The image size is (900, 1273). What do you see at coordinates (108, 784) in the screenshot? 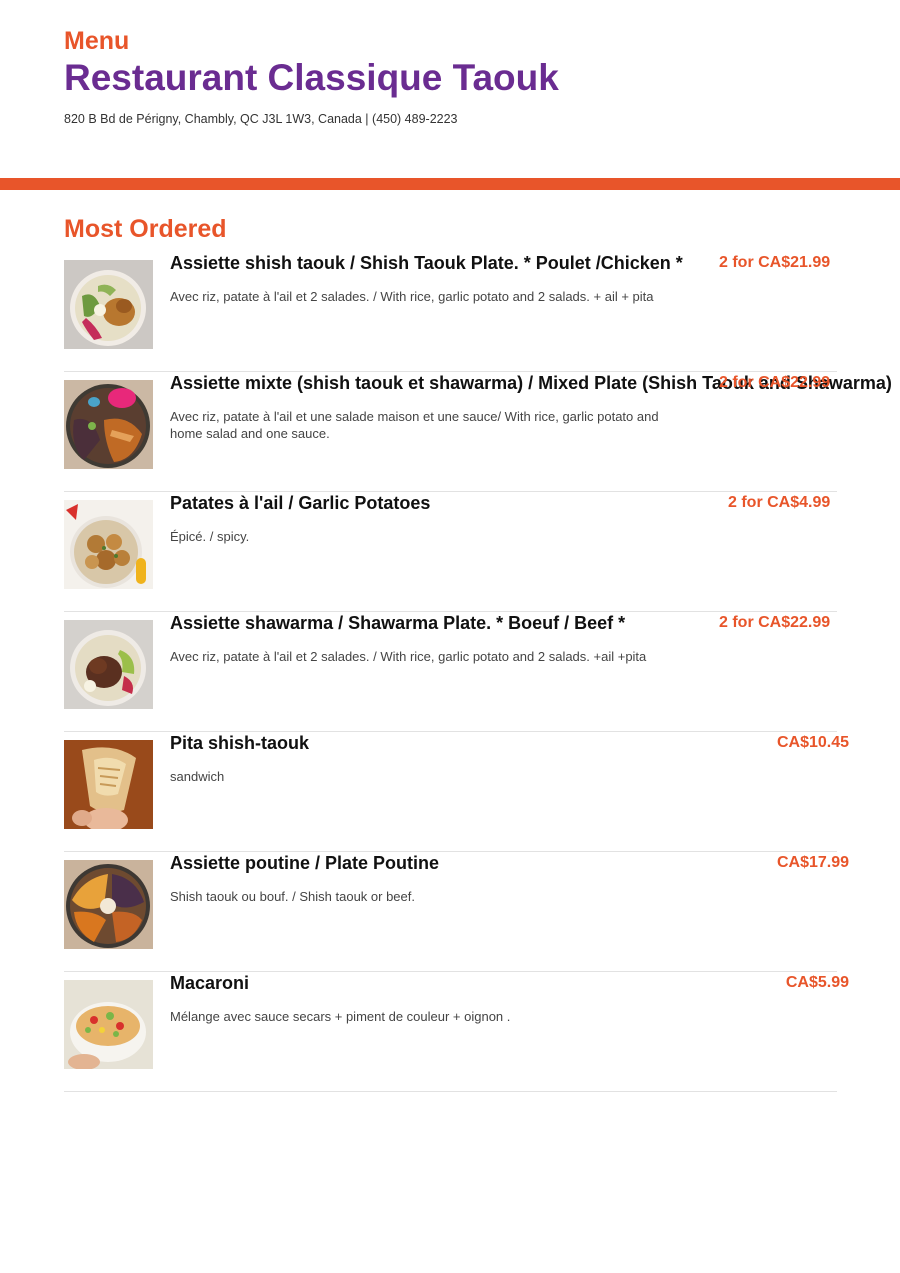
I see `pita-wrap-image` at bounding box center [108, 784].